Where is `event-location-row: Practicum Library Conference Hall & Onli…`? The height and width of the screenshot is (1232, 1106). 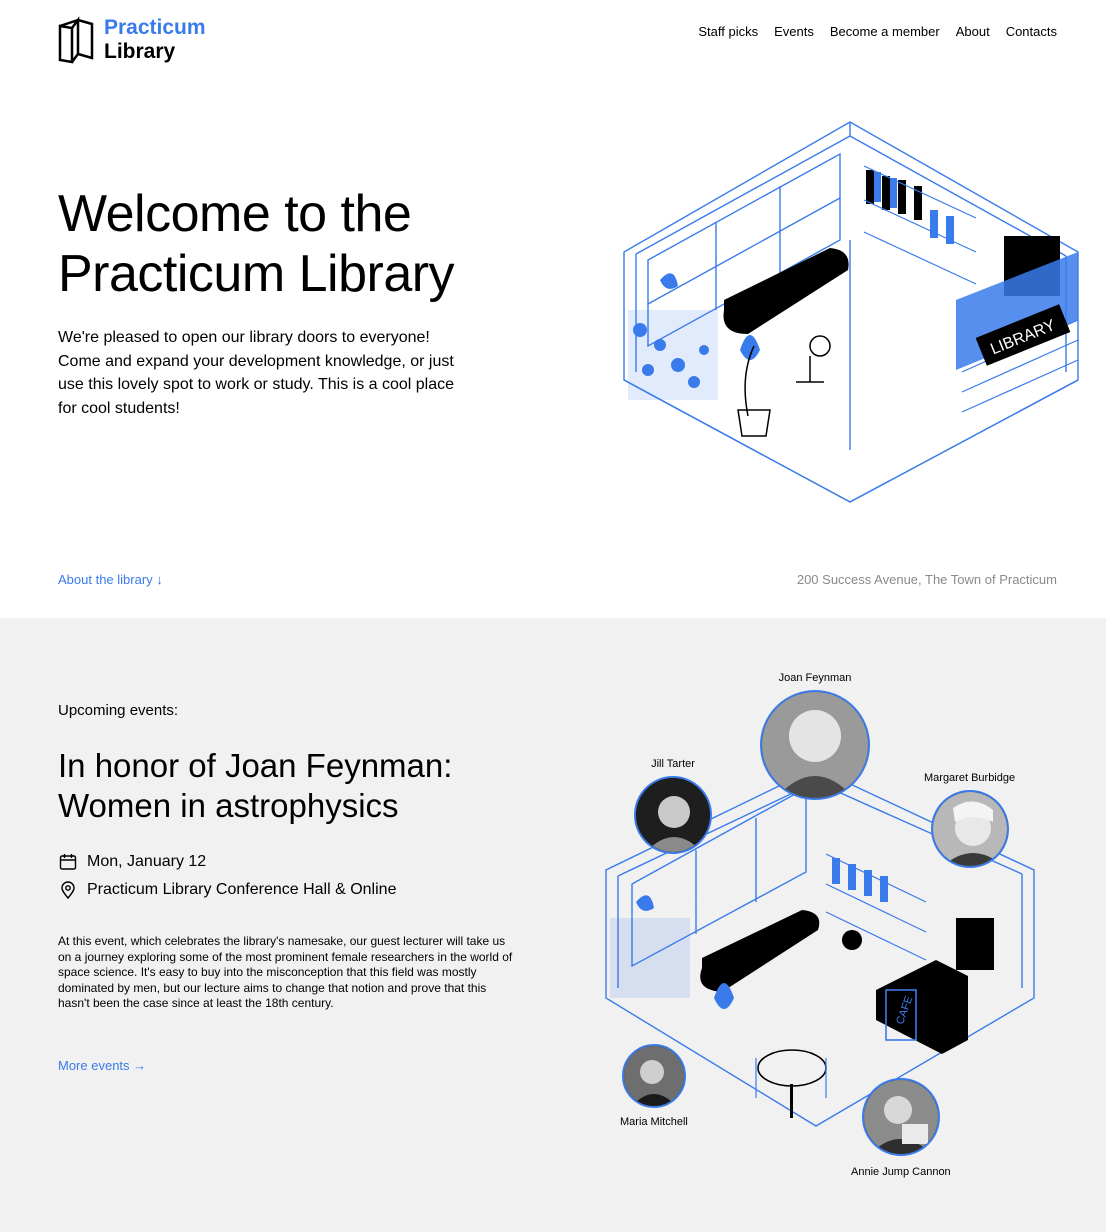 event-location-row: Practicum Library Conference Hall & Onli… is located at coordinates (227, 890).